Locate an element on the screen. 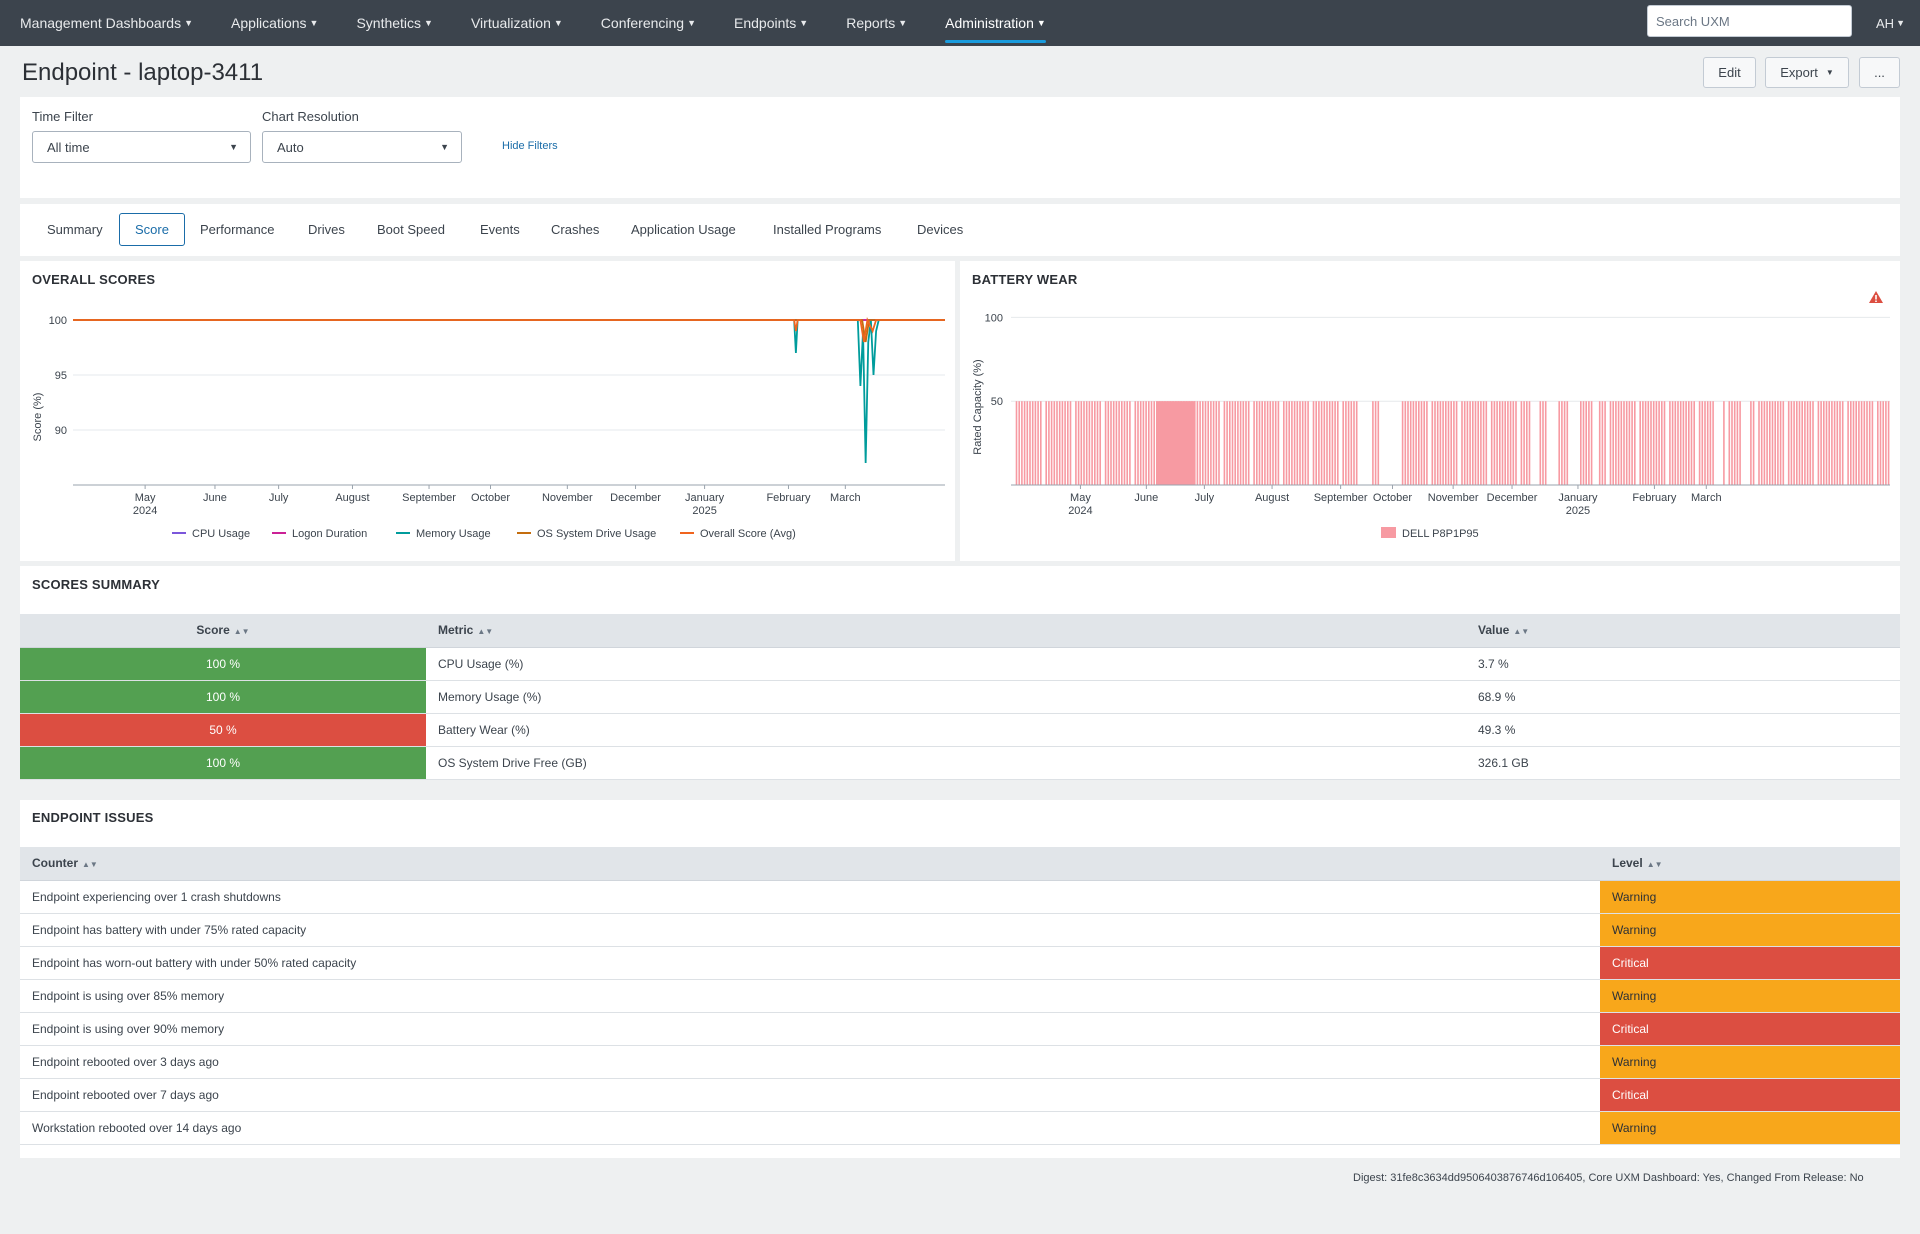 The image size is (1920, 1234). export-button: Export ▼ is located at coordinates (1807, 72).